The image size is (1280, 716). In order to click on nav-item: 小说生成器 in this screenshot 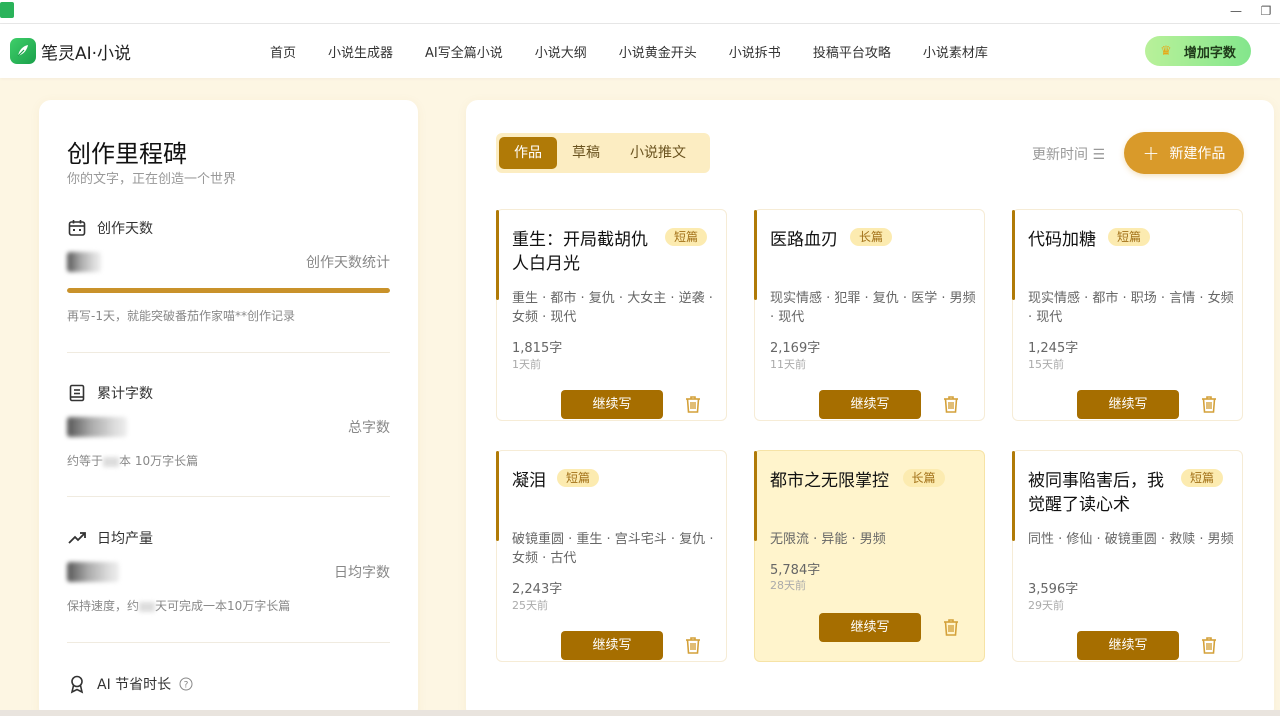, I will do `click(360, 51)`.